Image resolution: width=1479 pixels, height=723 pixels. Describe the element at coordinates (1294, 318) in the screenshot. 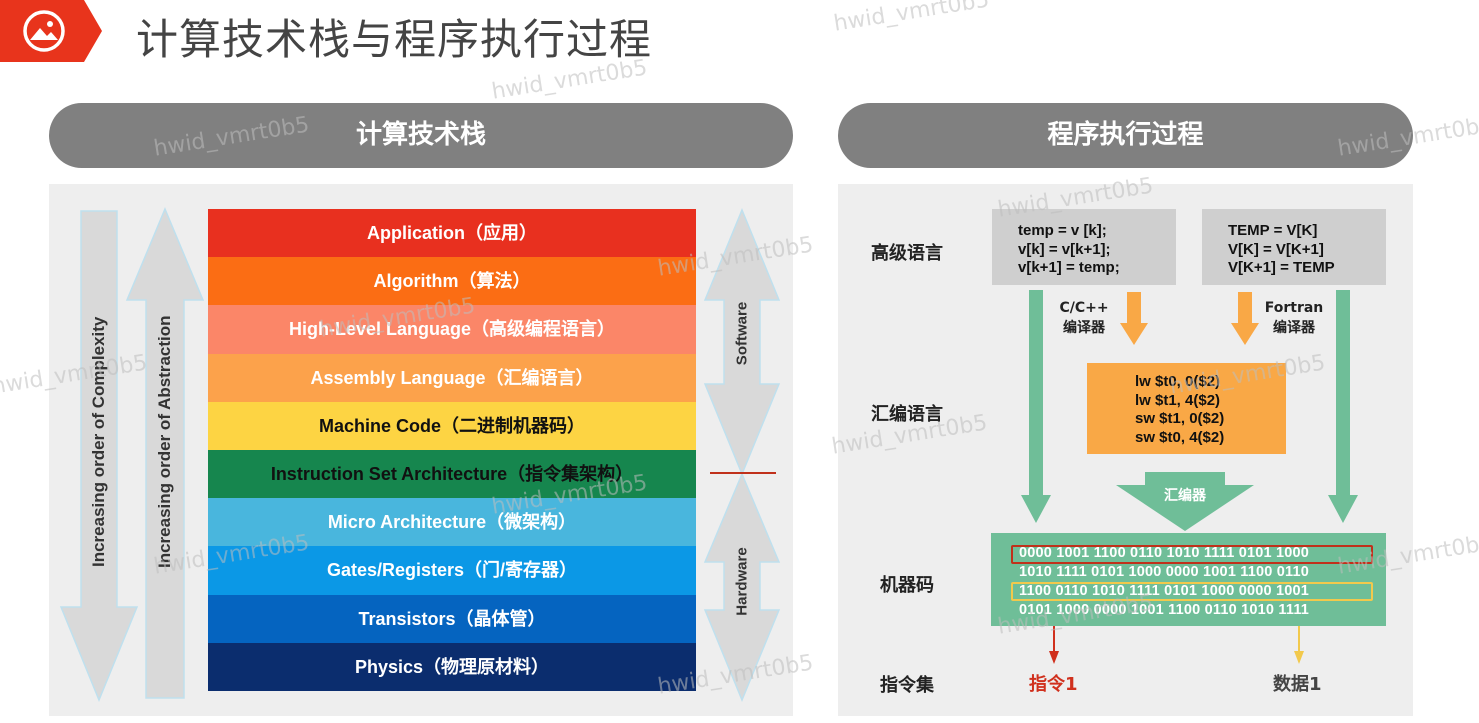

I see `fortran-compiler-label: Fortran 编译器` at that location.